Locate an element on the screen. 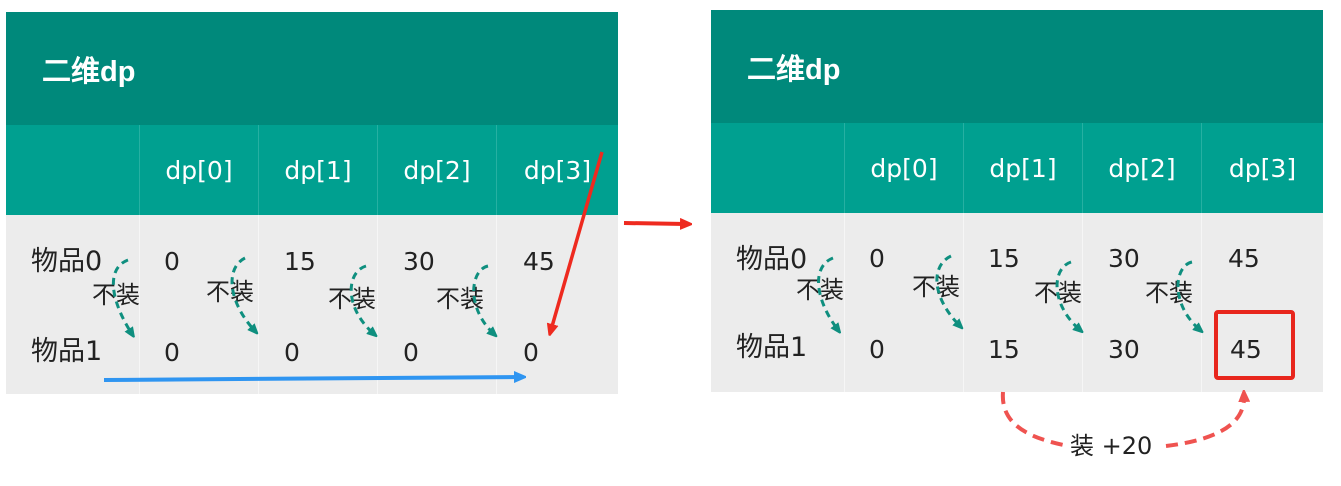  result-highlight-box is located at coordinates (1254, 345).